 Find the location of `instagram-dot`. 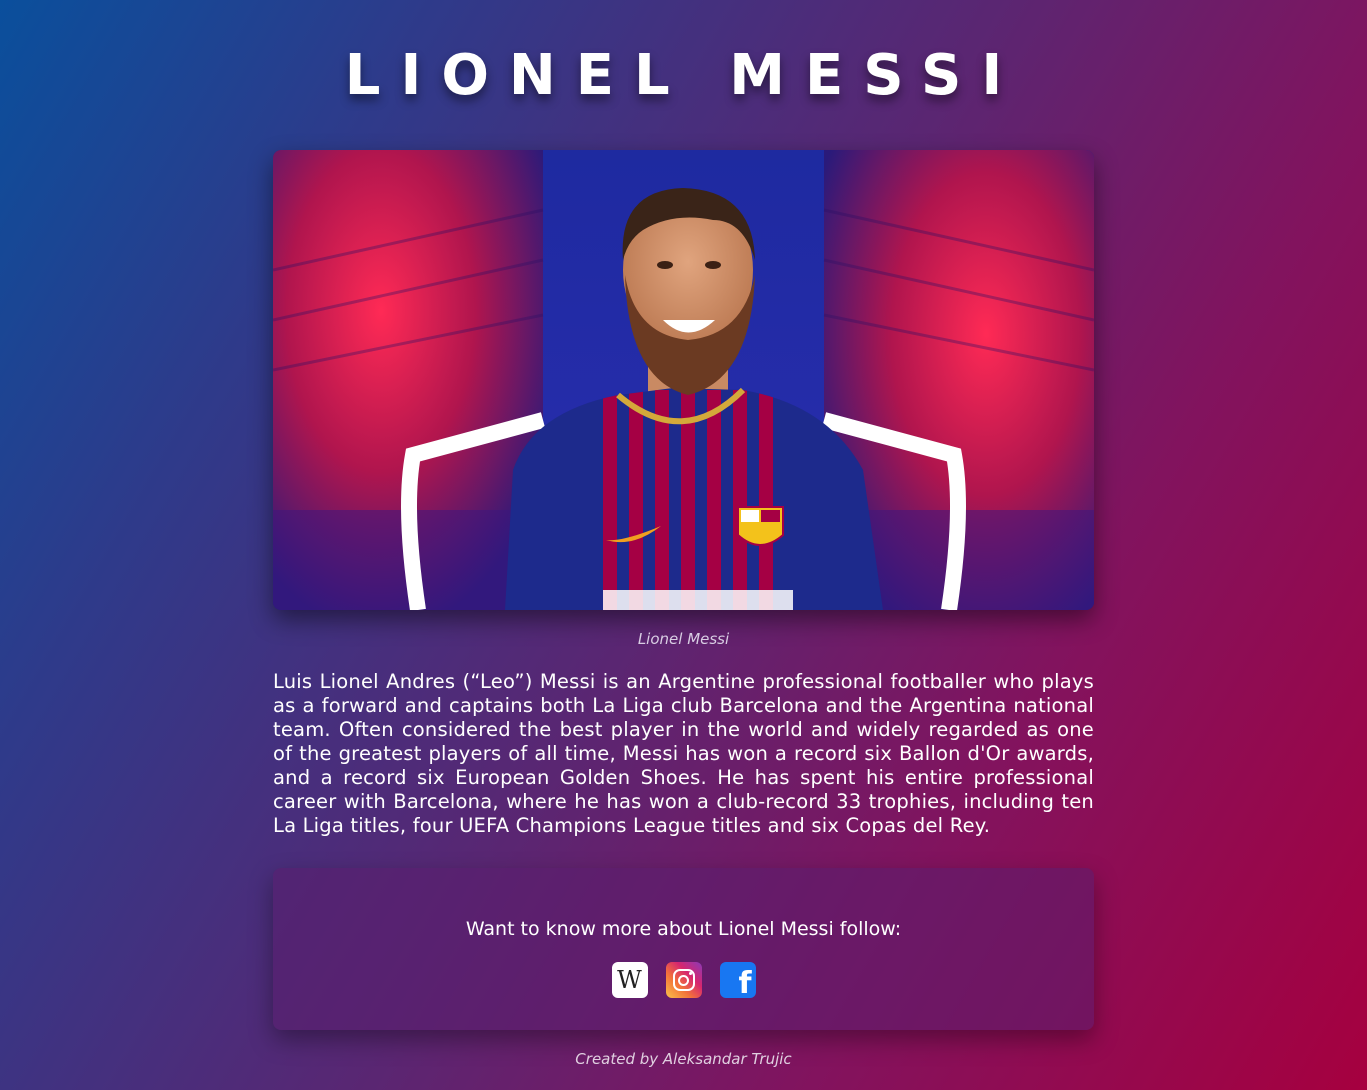

instagram-dot is located at coordinates (690, 973).